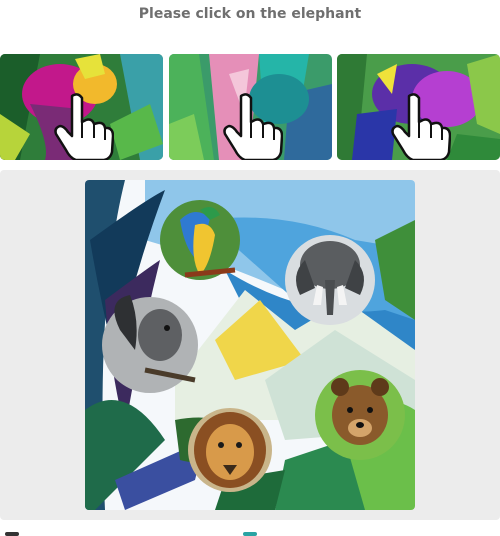  Describe the element at coordinates (250, 528) in the screenshot. I see `challenge-footer` at that location.